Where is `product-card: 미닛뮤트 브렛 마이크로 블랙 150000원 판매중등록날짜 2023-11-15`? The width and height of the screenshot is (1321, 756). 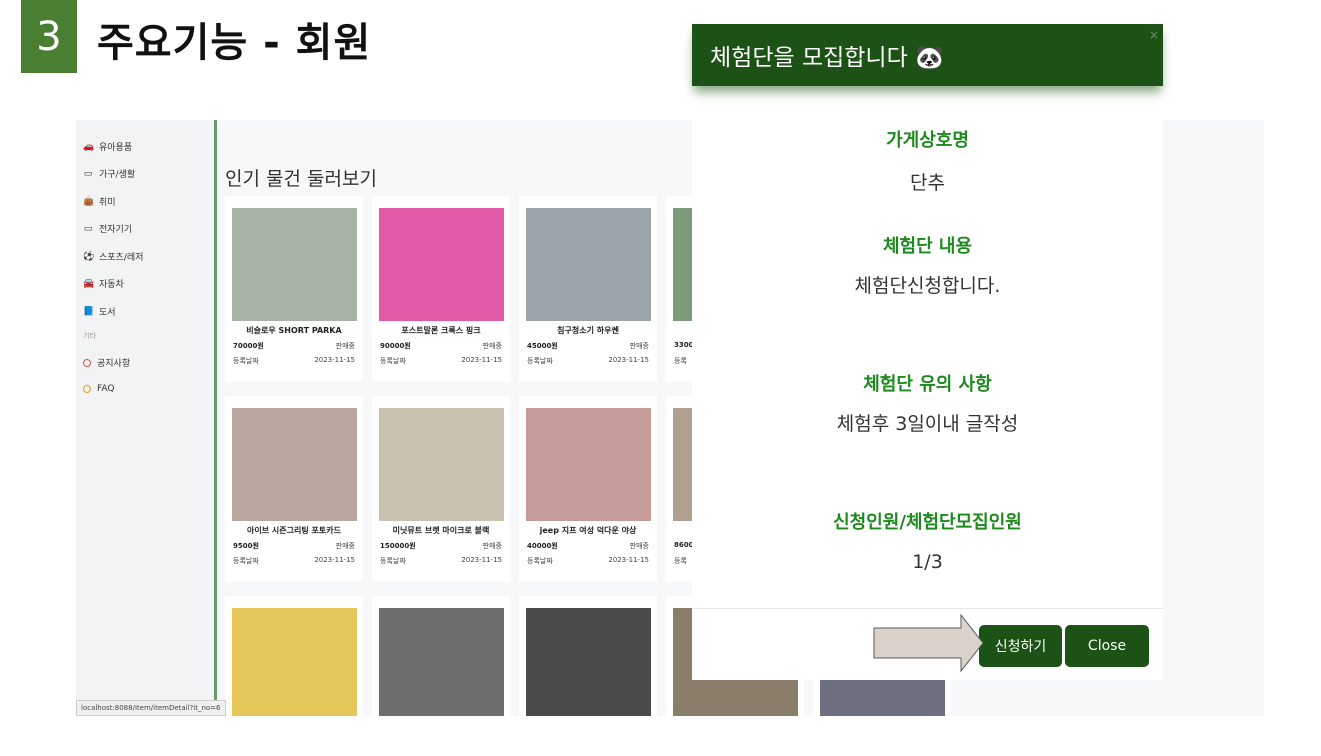 product-card: 미닛뮤트 브렛 마이크로 블랙 150000원 판매중등록날짜 2023-11-15 is located at coordinates (441, 489).